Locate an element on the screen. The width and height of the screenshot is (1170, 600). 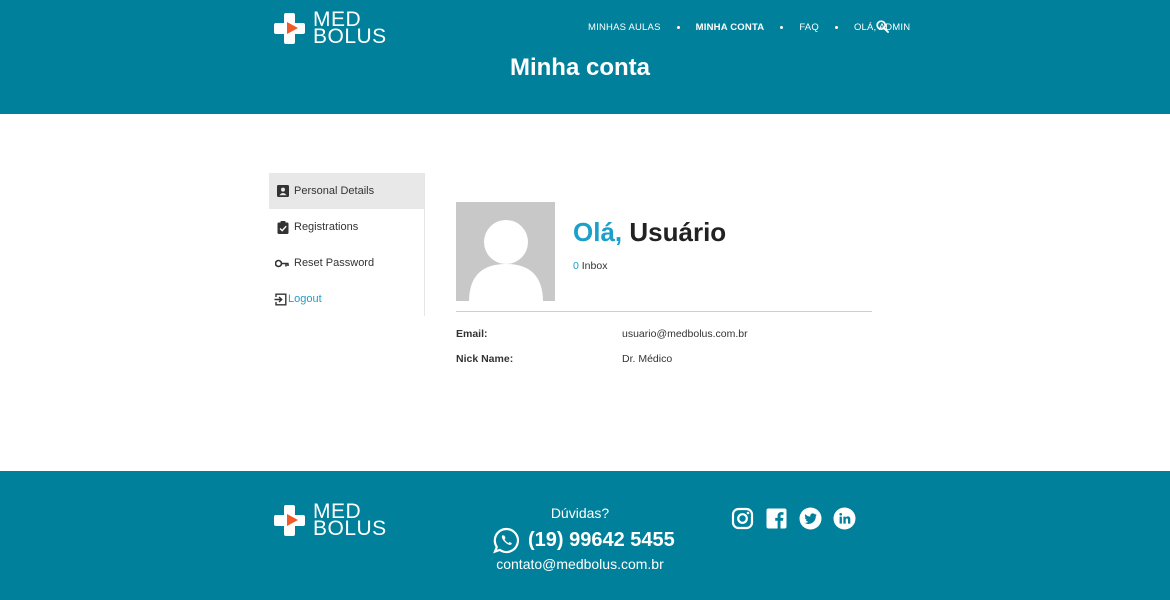
sidebar-item-registrations: Registrations is located at coordinates (346, 227).